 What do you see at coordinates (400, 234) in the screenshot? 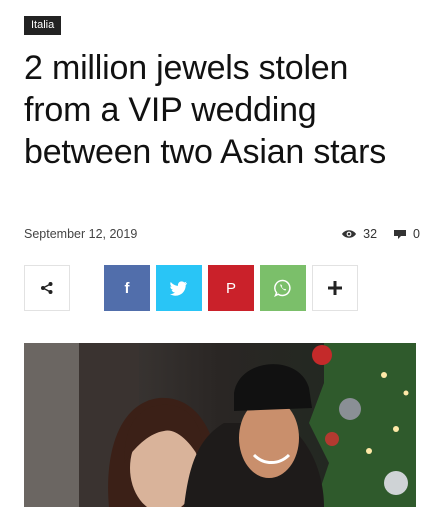
I see `comment-icon` at bounding box center [400, 234].